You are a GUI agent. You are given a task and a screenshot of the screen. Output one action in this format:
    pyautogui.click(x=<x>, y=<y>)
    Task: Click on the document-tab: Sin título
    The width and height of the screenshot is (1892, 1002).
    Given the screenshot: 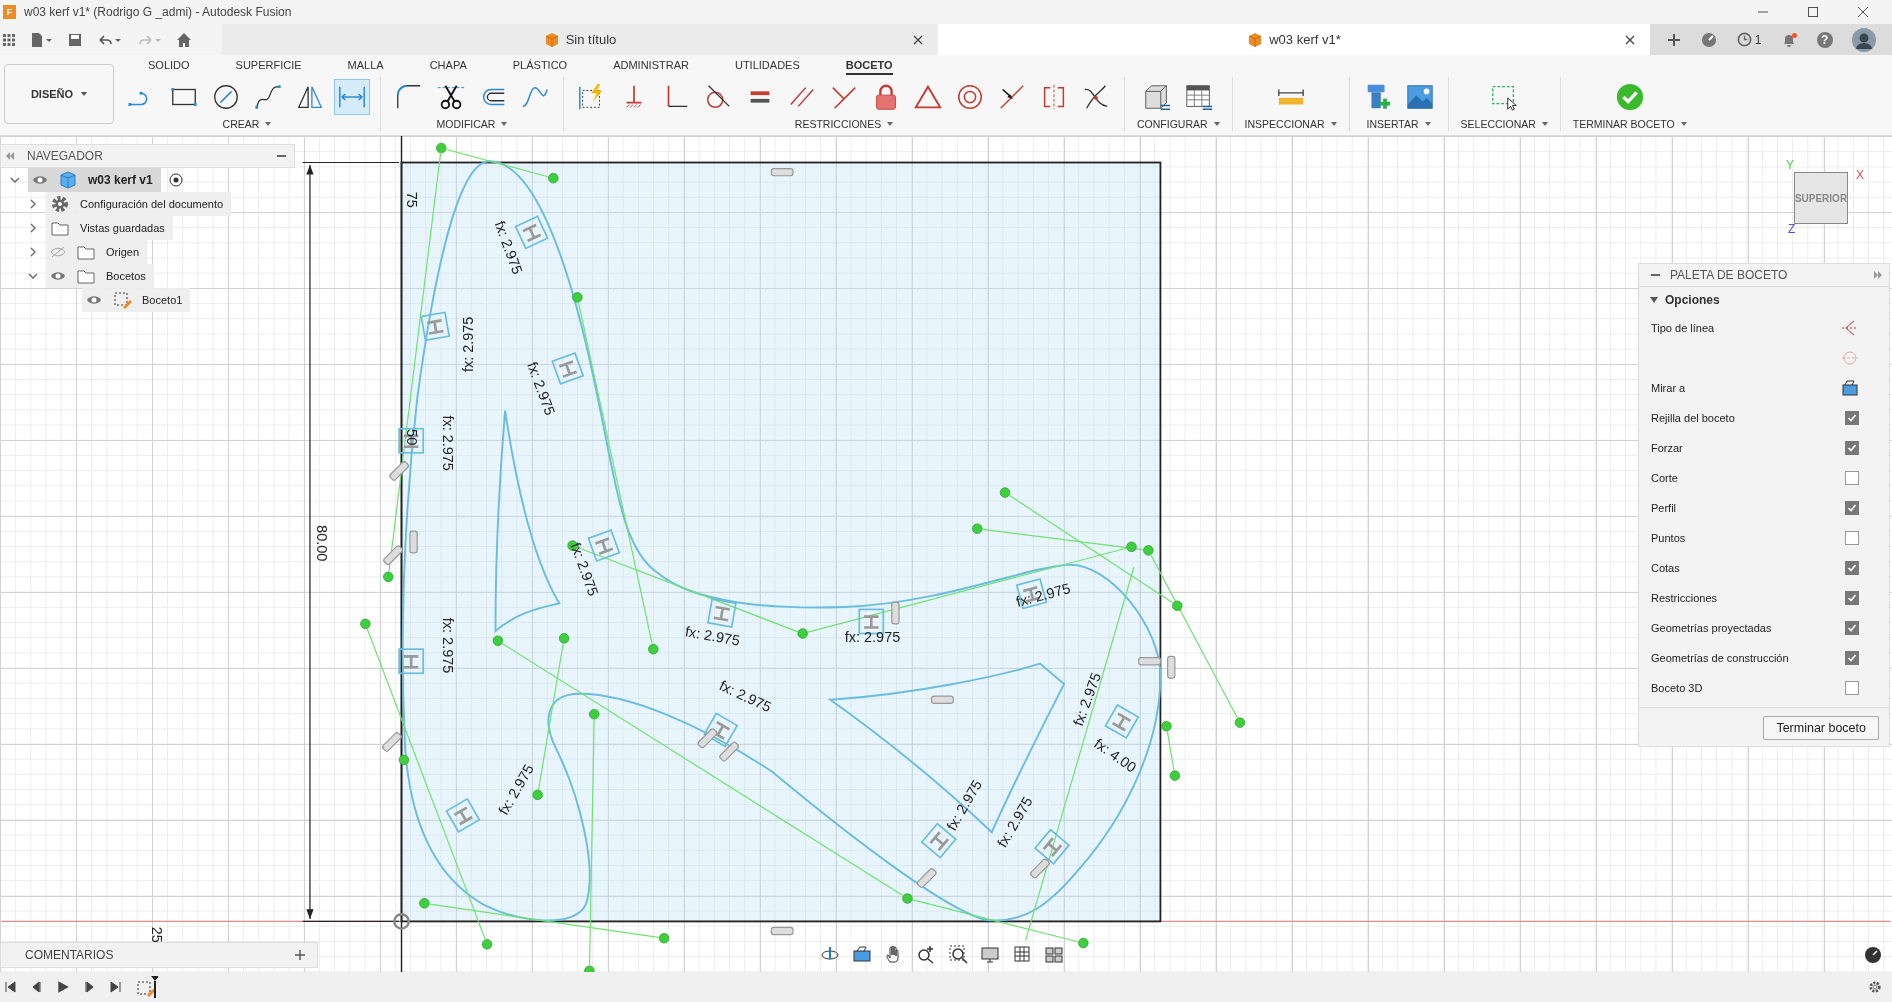 What is the action you would take?
    pyautogui.click(x=580, y=39)
    